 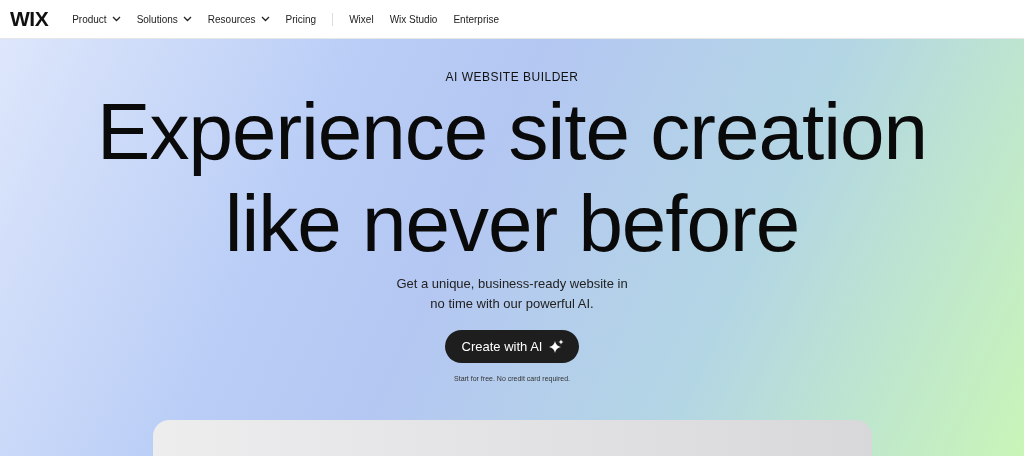 I want to click on nav-link: Pricing, so click(x=301, y=19).